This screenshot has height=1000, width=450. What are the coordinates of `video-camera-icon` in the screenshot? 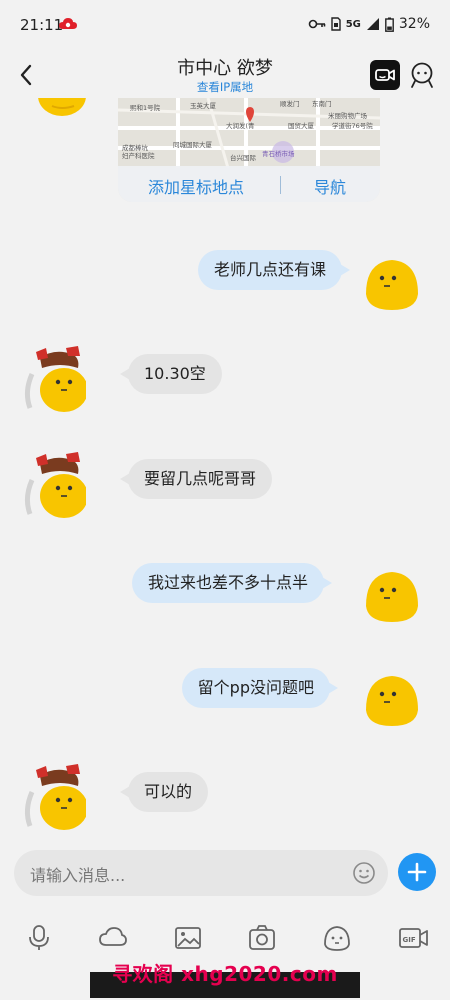 It's located at (385, 75).